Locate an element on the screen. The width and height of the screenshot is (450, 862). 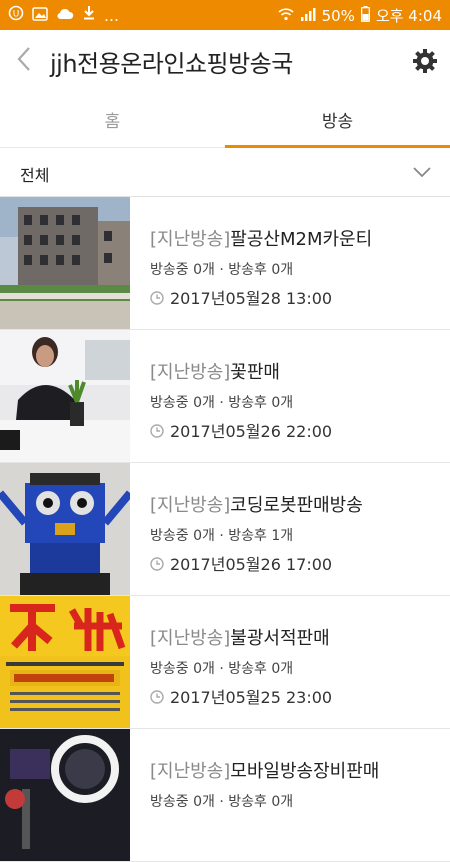
broadcast-date-text: 2017년05월28 13:00 is located at coordinates (251, 298).